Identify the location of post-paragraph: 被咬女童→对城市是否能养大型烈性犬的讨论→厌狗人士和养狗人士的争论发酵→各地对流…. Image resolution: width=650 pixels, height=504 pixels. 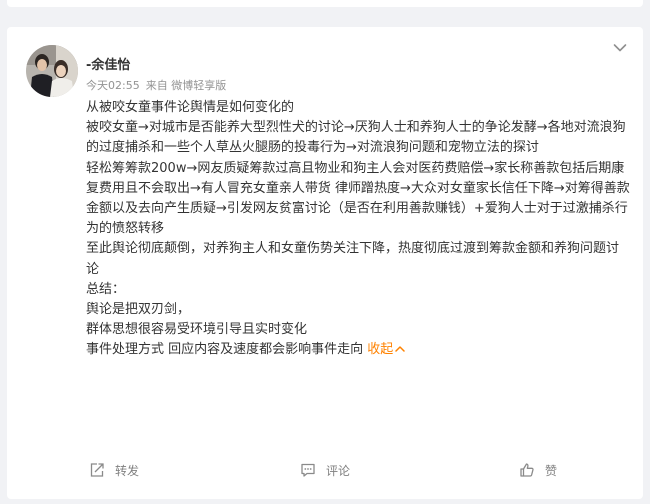
(356, 138).